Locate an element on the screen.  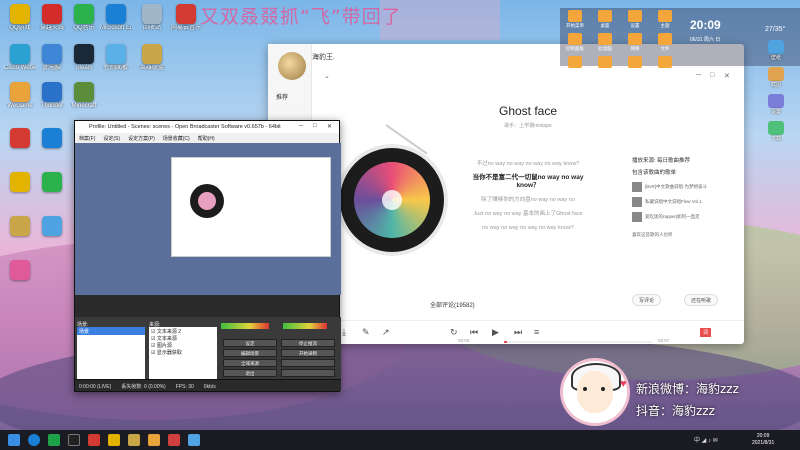
desktop-icon: Minecraft is located at coordinates (84, 96).